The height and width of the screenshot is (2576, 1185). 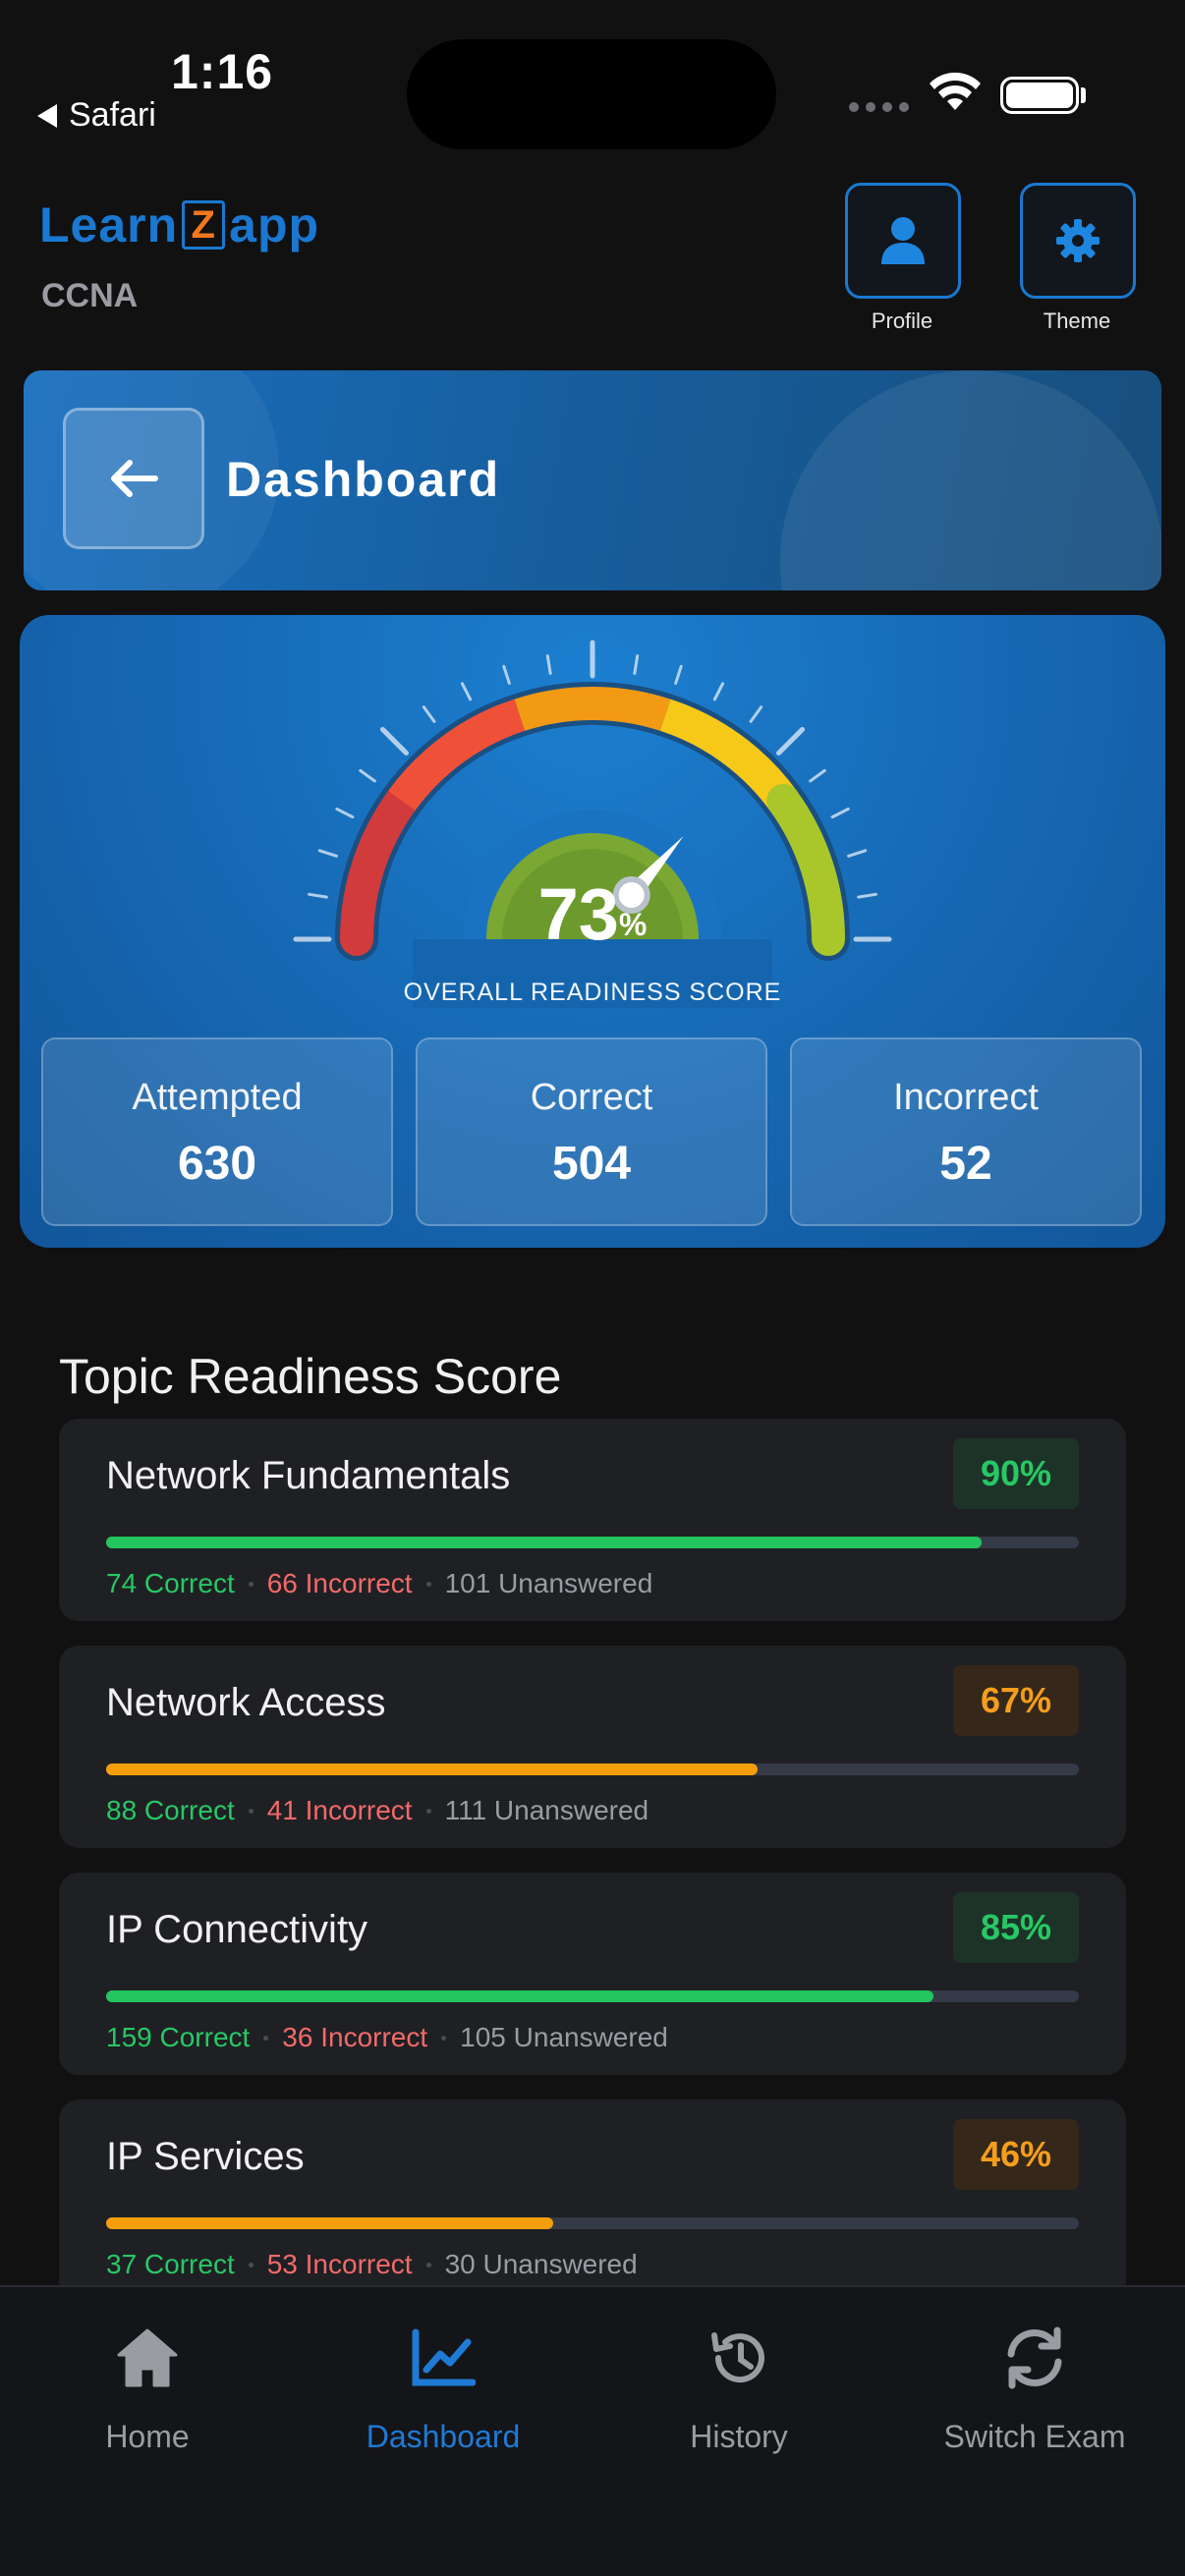 I want to click on topic-stats: 88 Correct 41 Incorrect 111 Unanswered, so click(x=378, y=1810).